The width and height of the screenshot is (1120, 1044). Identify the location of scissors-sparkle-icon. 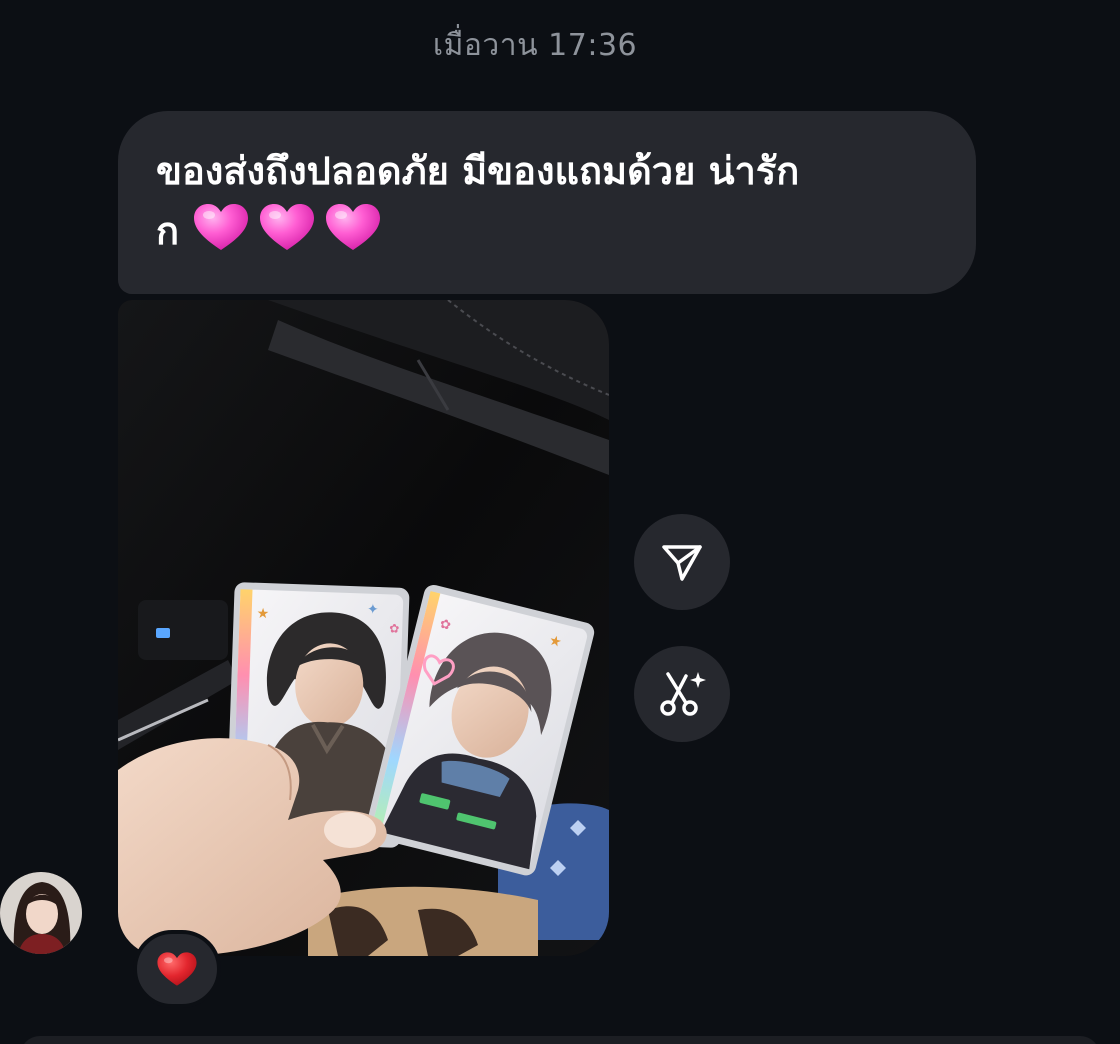
(683, 694).